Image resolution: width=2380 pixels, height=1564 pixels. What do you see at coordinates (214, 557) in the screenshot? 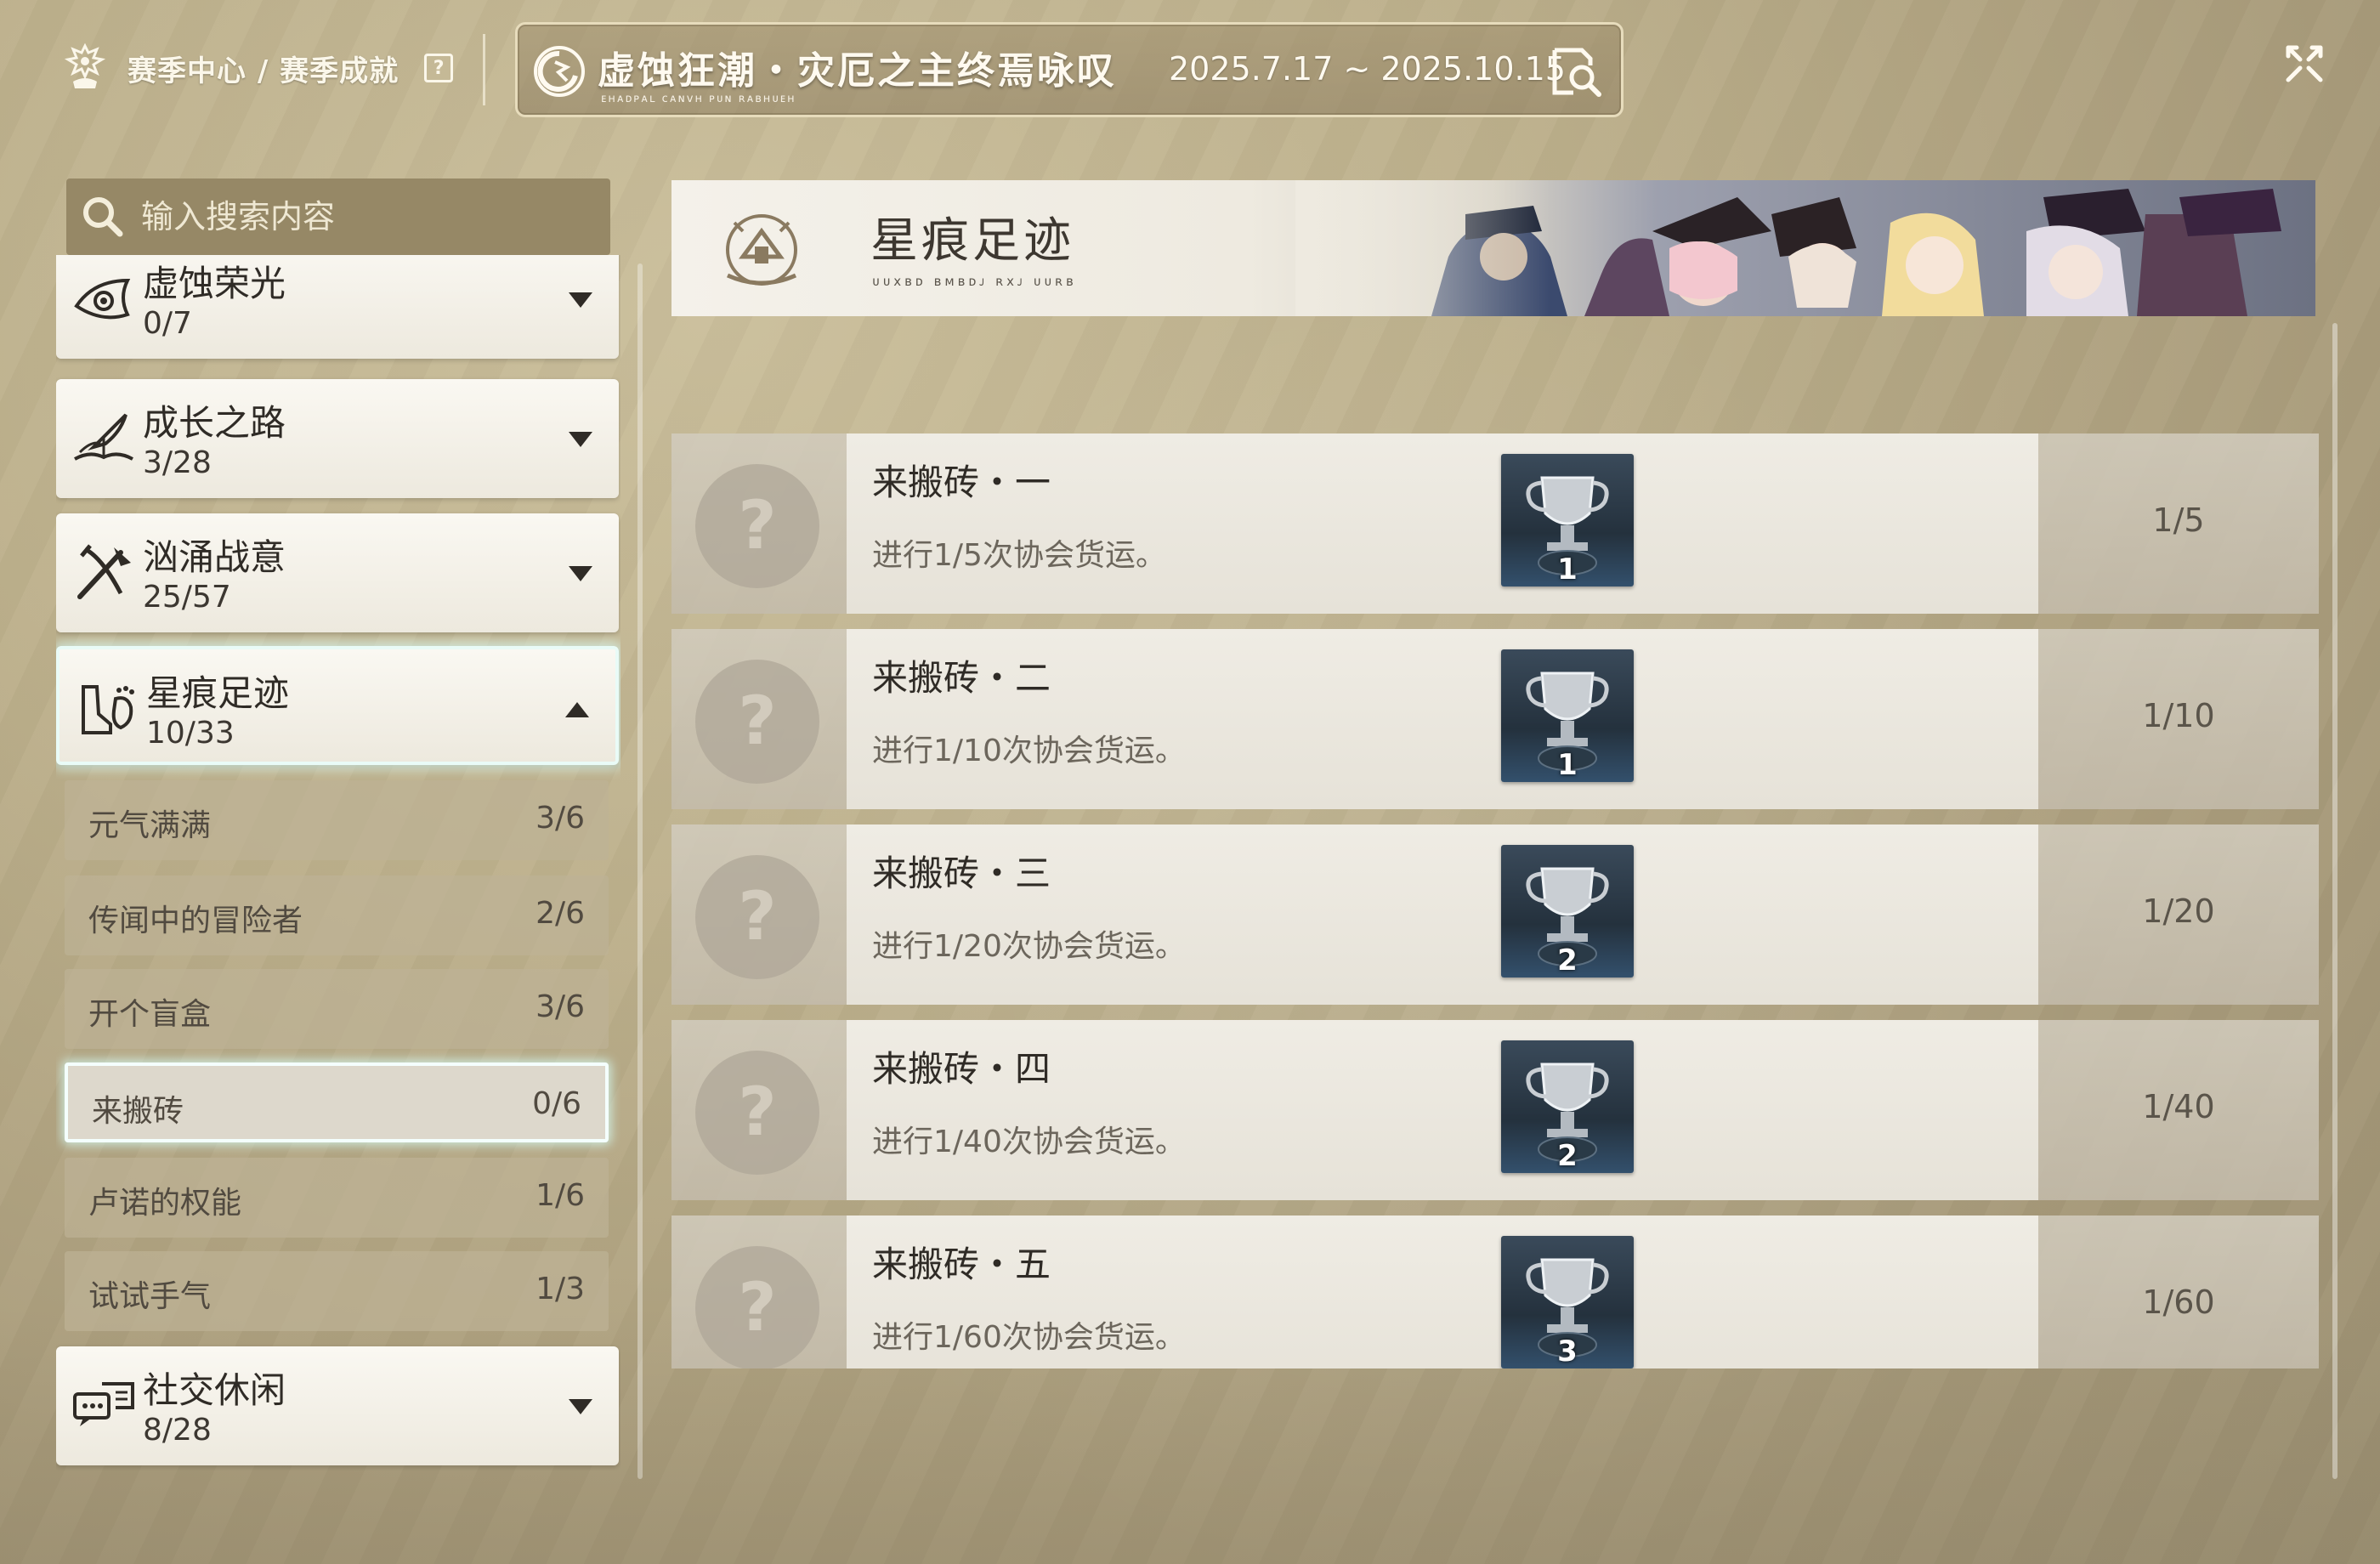
I see `category-name: 汹涌战意` at bounding box center [214, 557].